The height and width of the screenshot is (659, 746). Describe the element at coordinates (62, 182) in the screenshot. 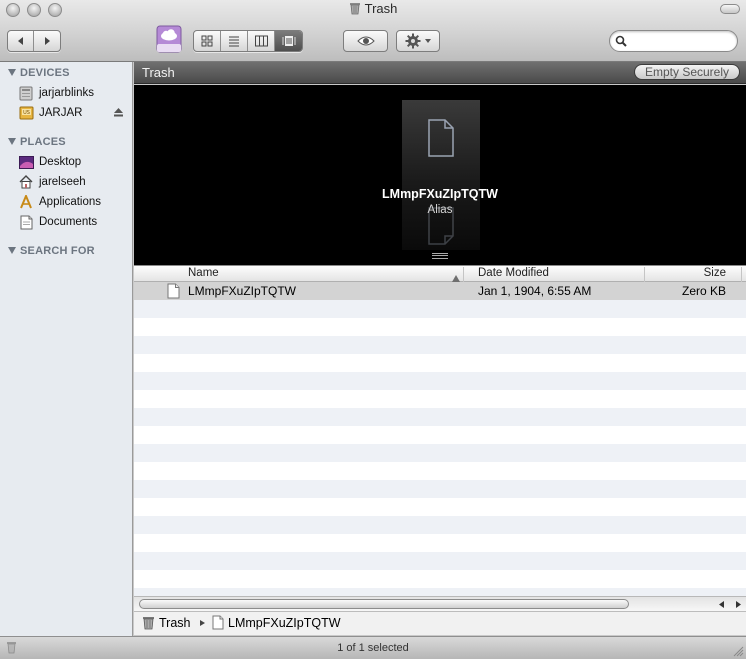

I see `sidebar-item-label: jarelseeh` at that location.